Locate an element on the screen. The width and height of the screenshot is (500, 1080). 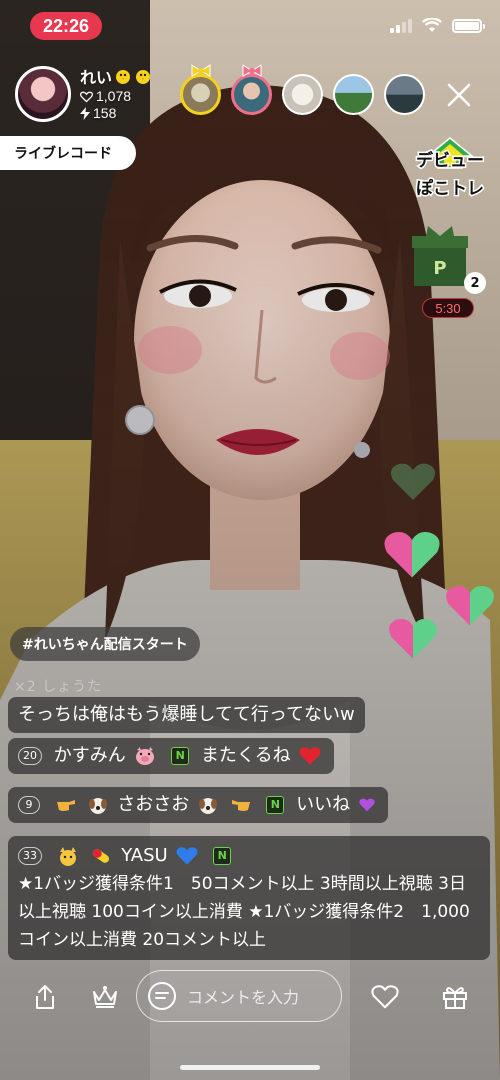
chat-message-text: いいね is located at coordinates (323, 804).